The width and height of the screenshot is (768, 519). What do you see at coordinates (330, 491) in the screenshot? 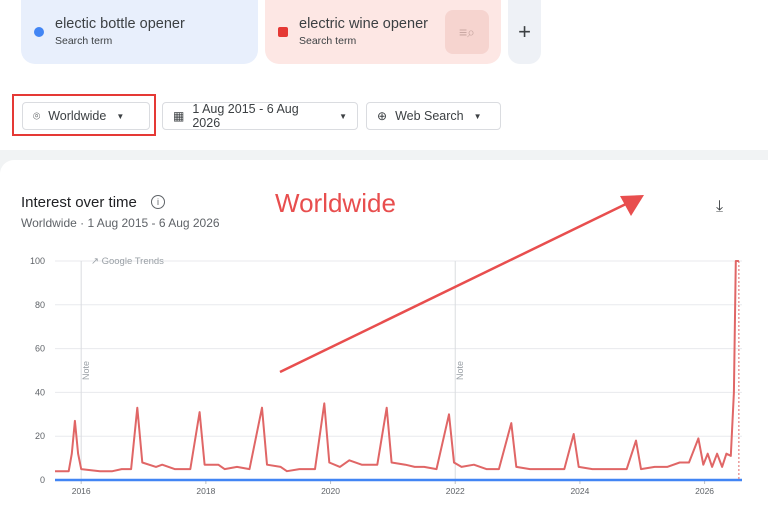
I see `x-tick-label: 2020` at bounding box center [330, 491].